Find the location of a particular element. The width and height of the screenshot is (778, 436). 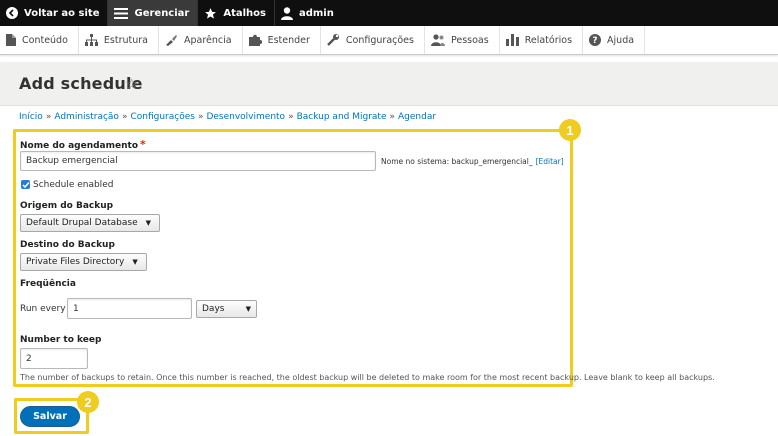

user-icon is located at coordinates (286, 13).